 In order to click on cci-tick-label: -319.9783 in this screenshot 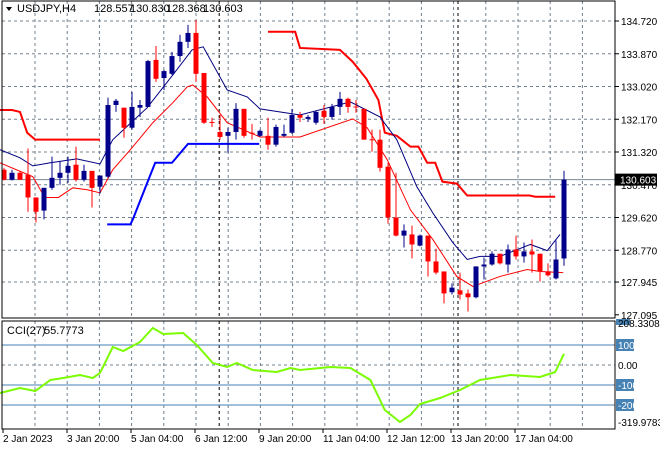, I will do `click(639, 423)`.